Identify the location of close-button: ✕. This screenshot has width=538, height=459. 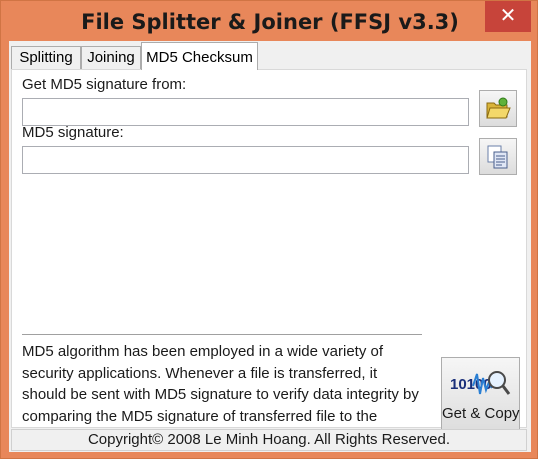
(508, 16).